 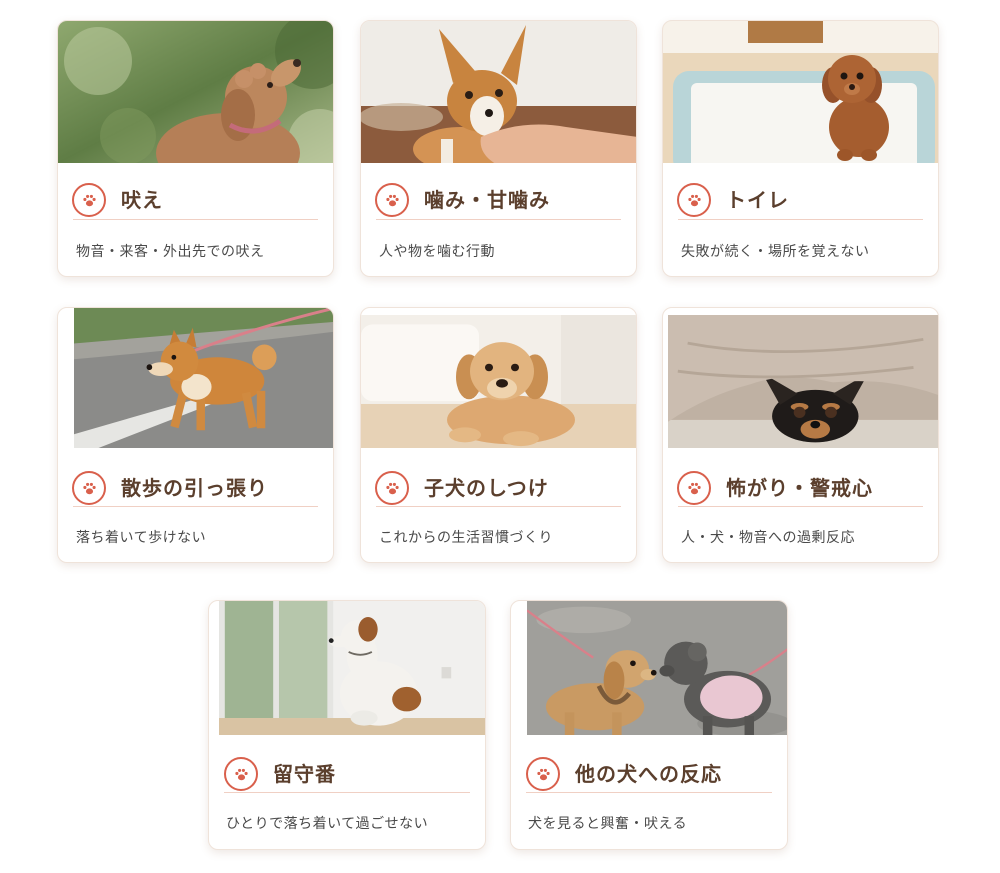 I want to click on card-barking: 吠え 物音・来客・外出先での吠え, so click(x=195, y=148).